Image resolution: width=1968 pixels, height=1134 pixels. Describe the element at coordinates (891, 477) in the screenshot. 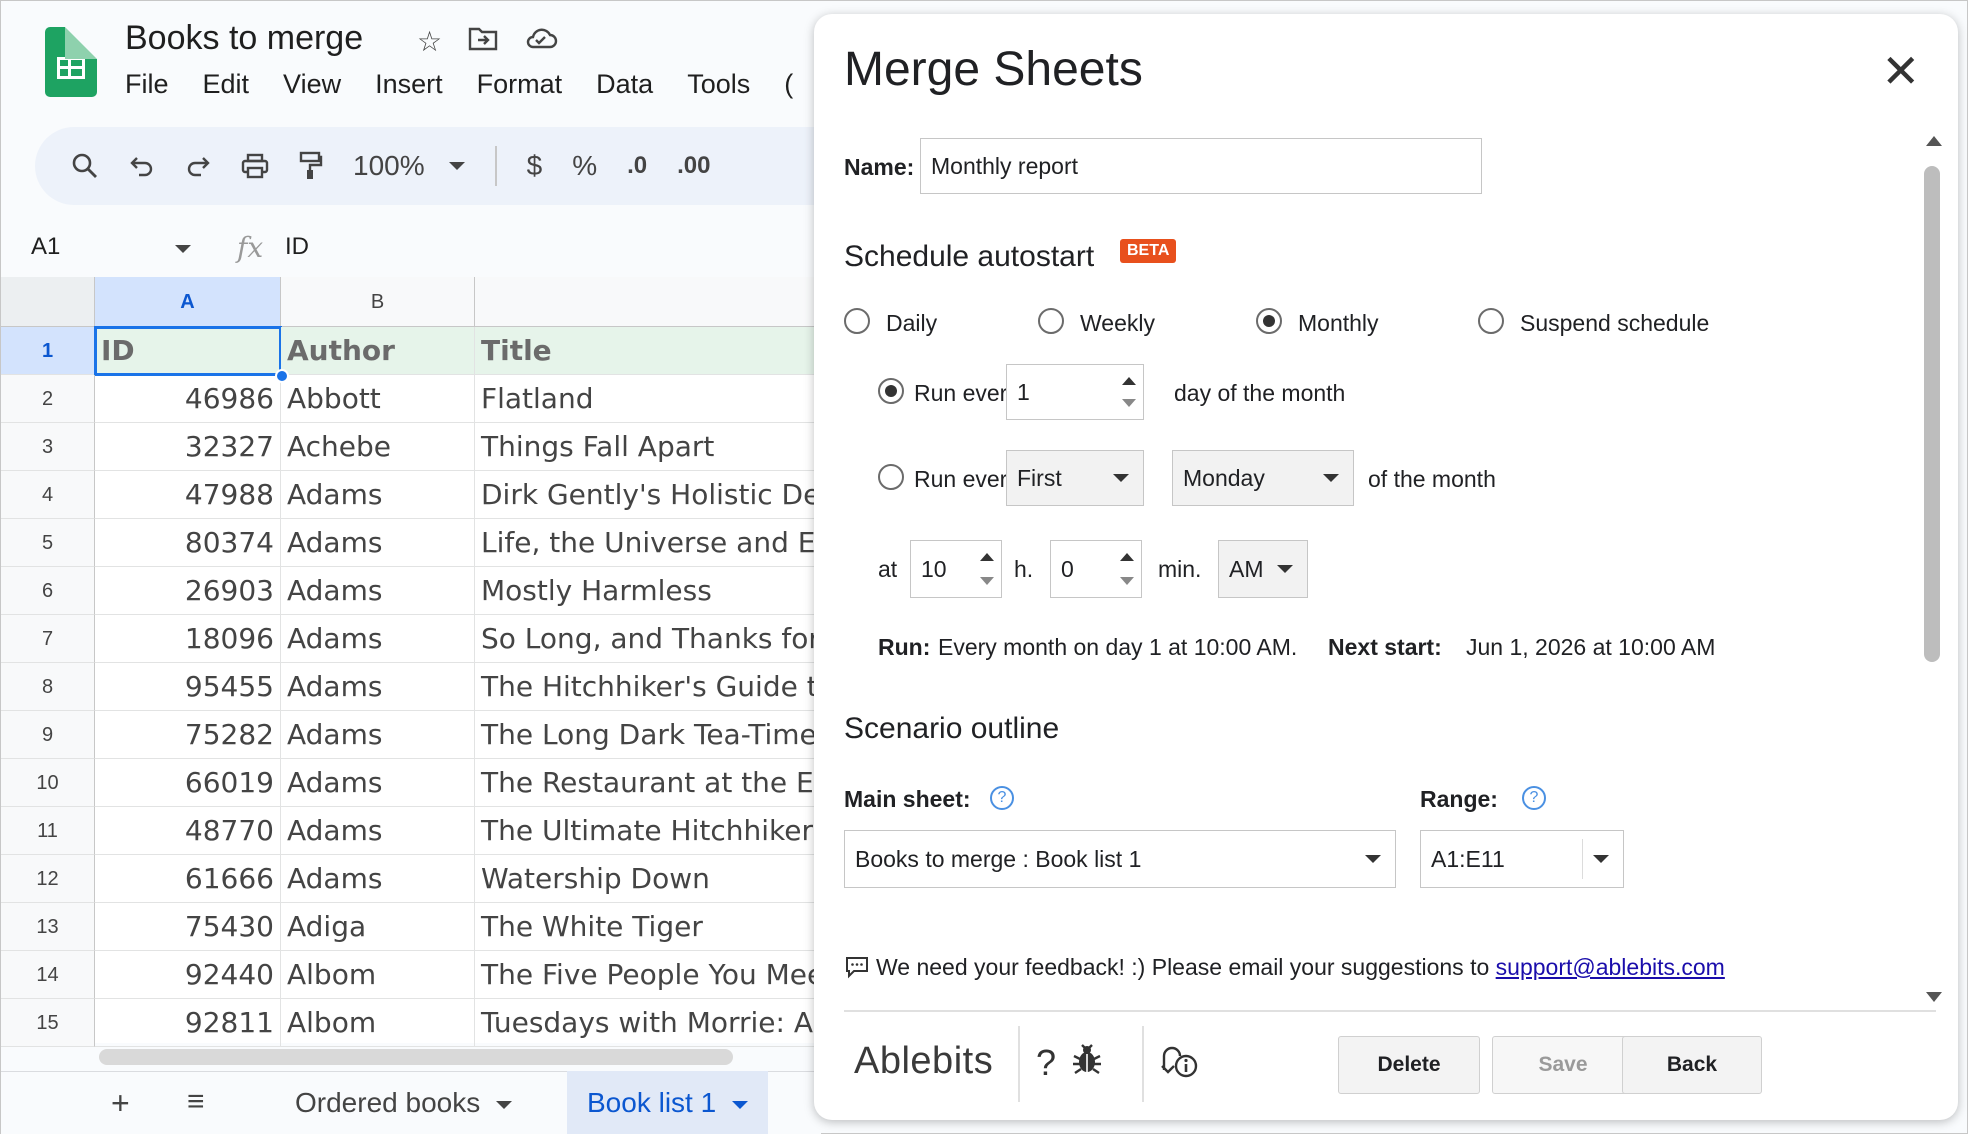

I see `radio-run-every-weekday` at that location.